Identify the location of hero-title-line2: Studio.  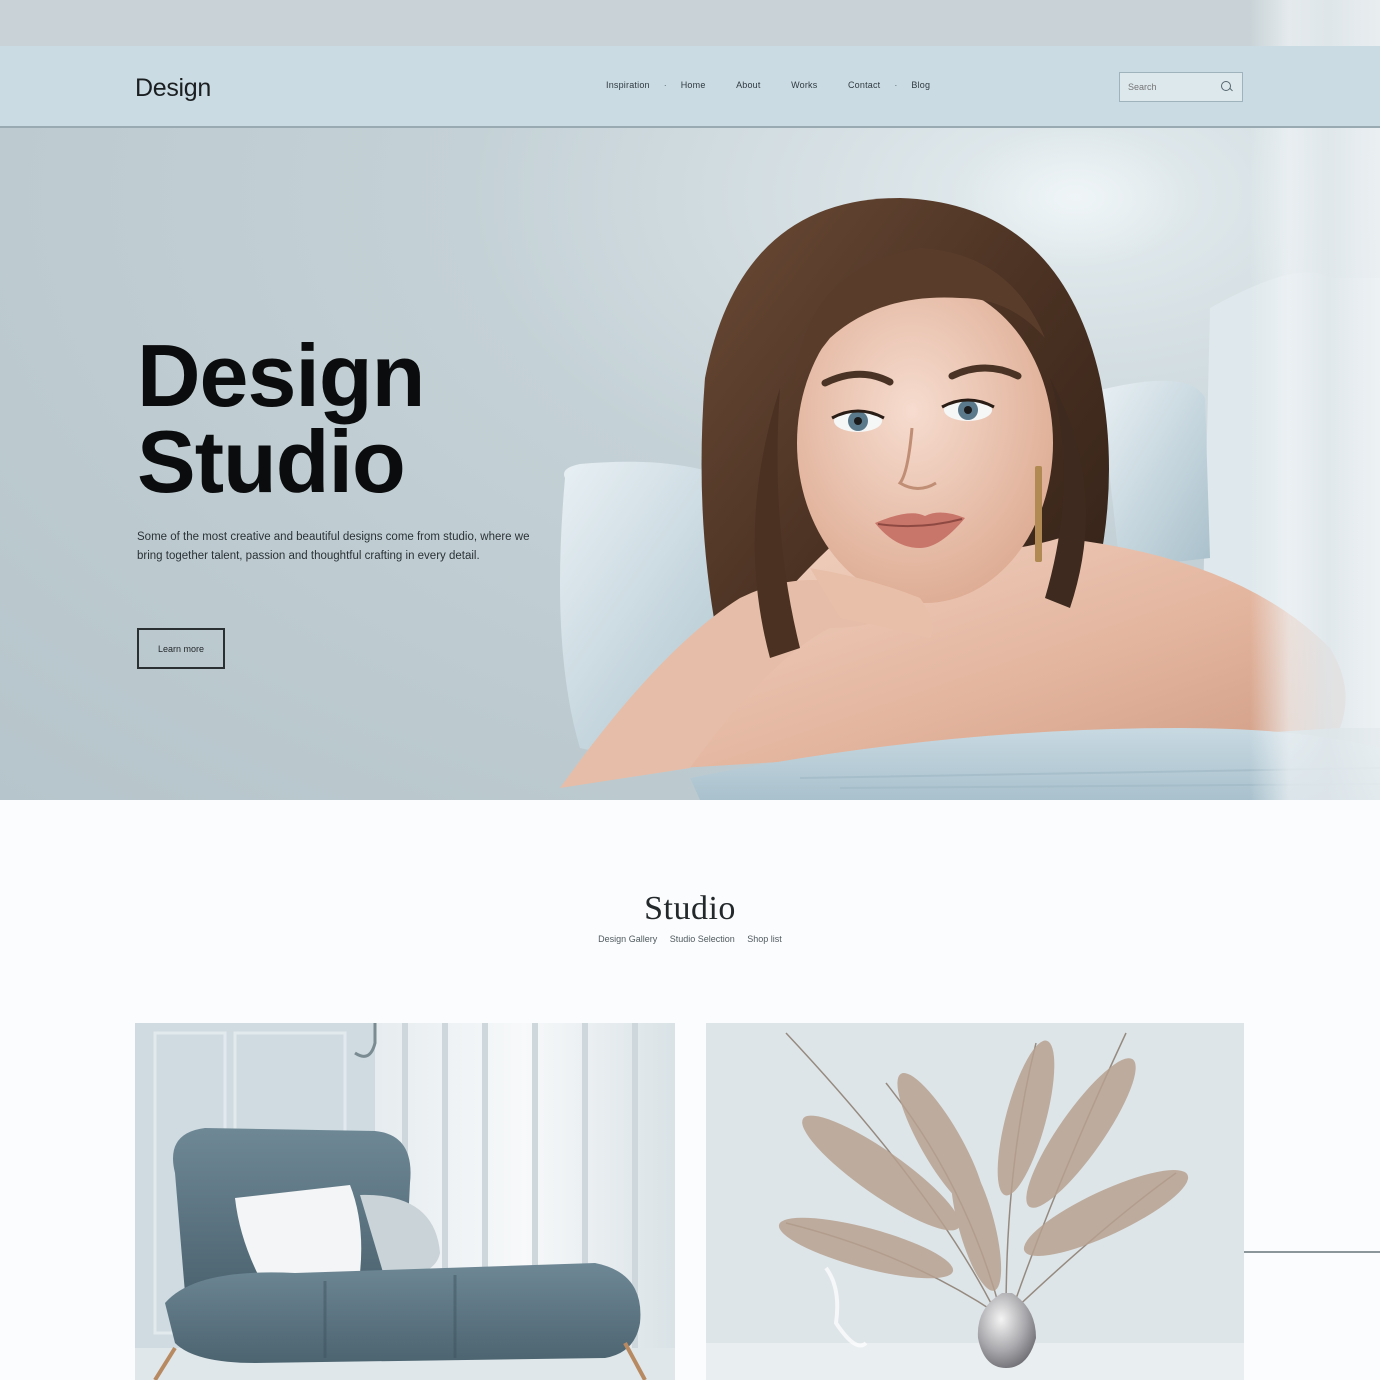
(271, 461).